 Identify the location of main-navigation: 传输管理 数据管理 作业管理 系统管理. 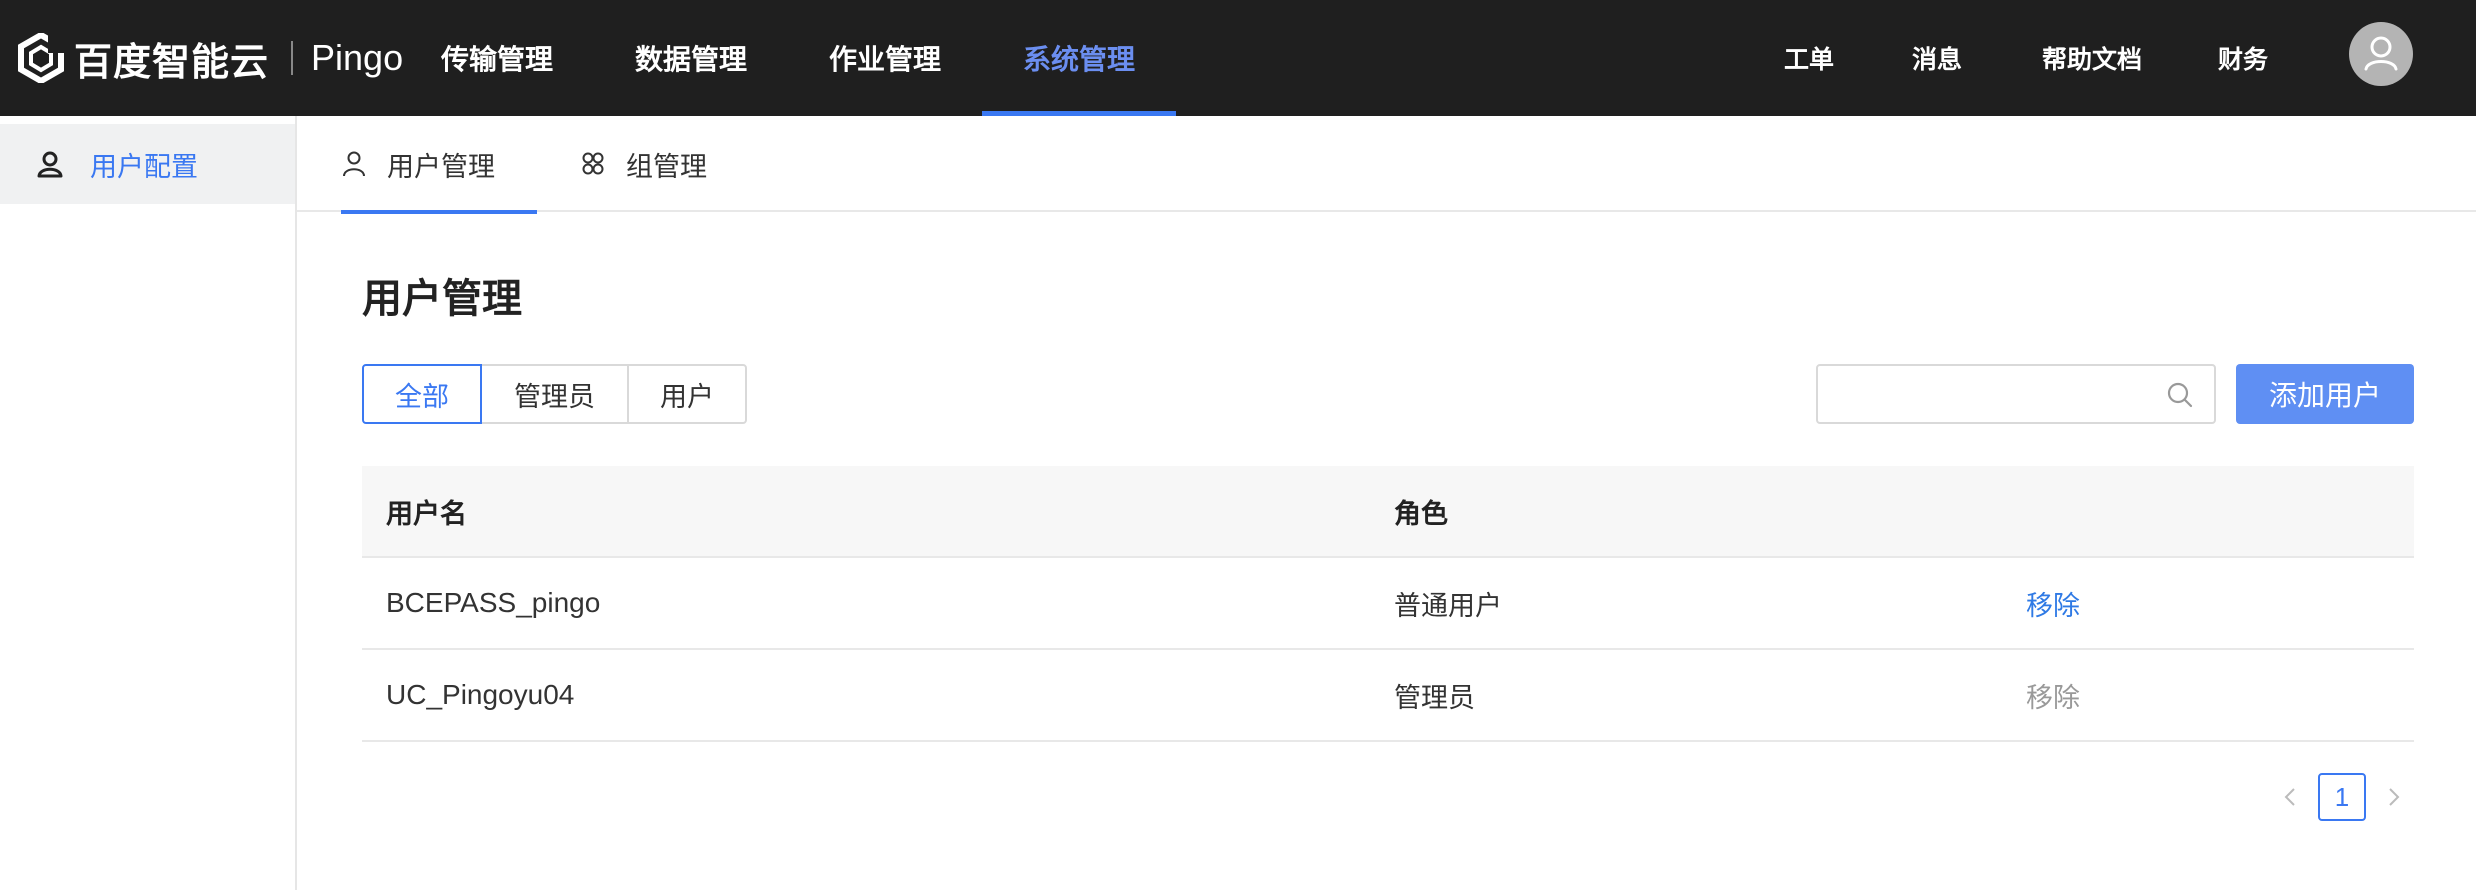
(788, 58).